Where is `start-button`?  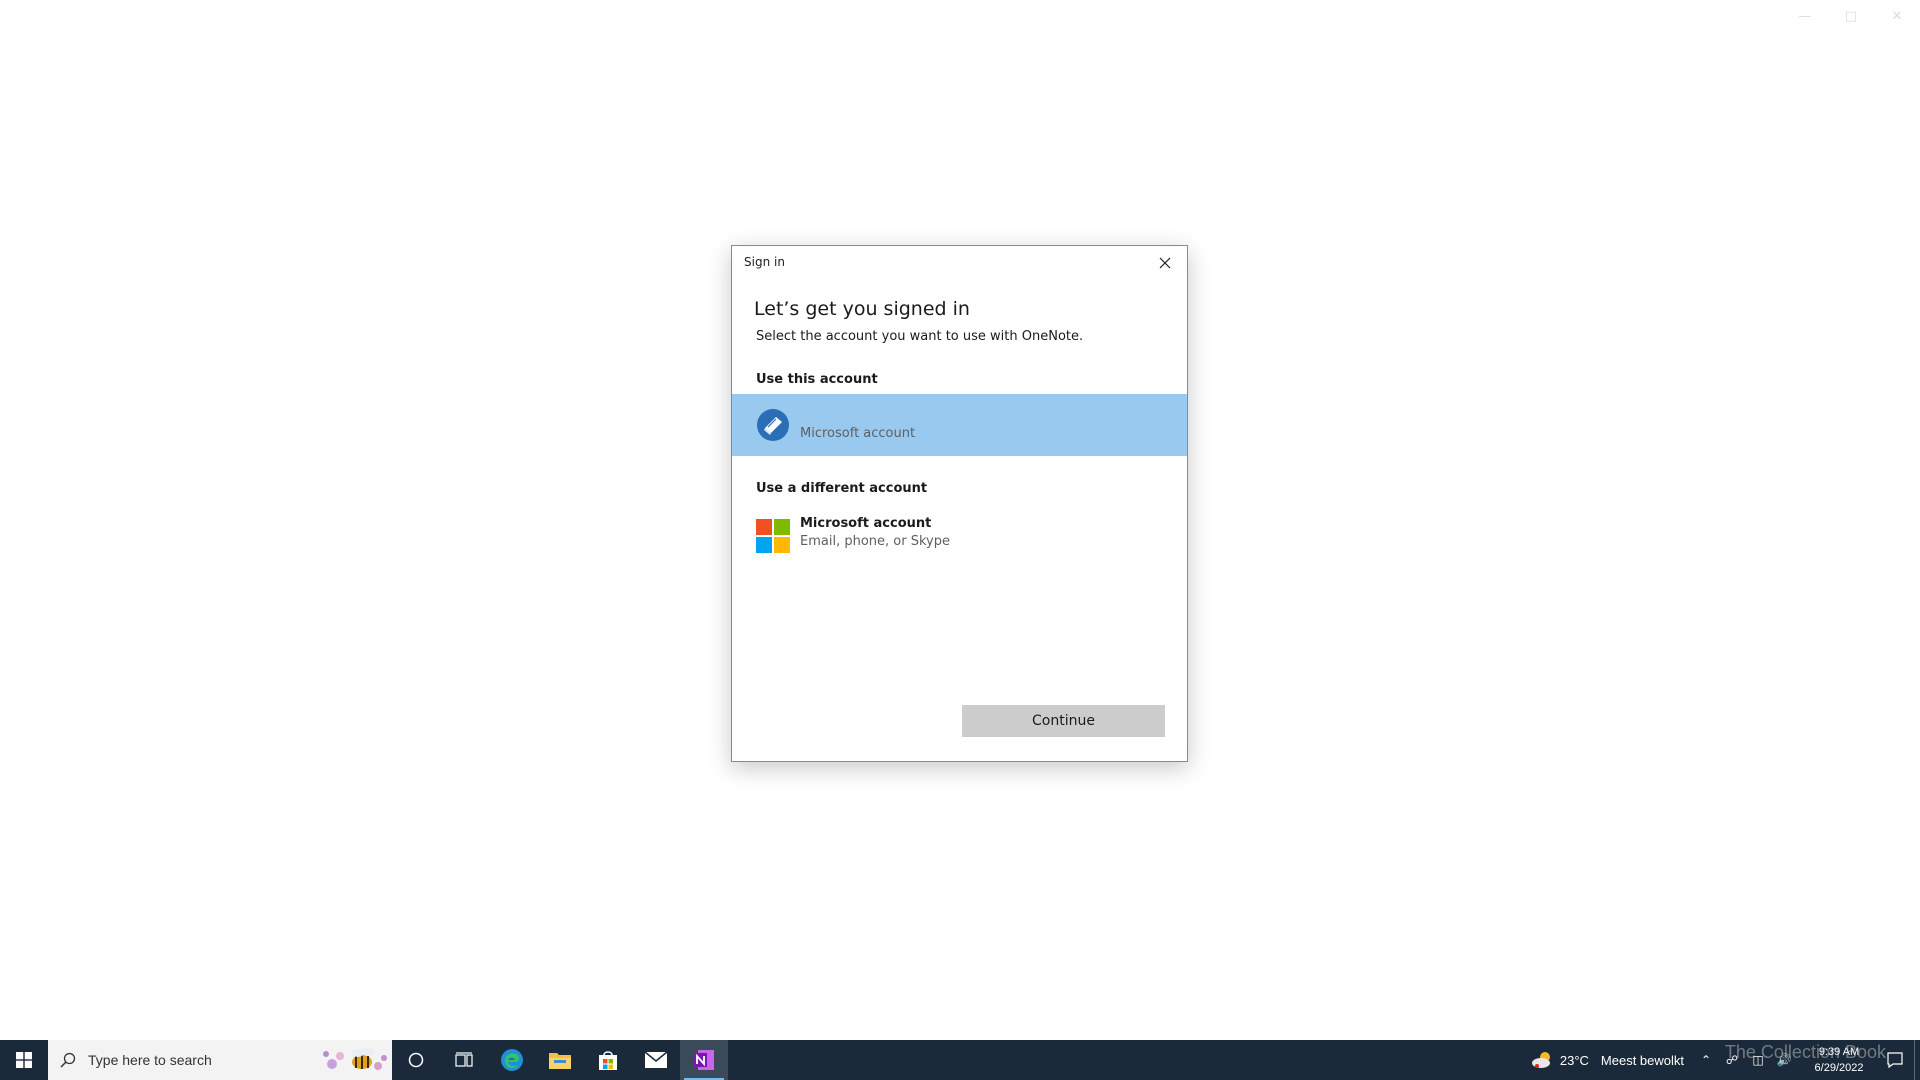
start-button is located at coordinates (24, 1060).